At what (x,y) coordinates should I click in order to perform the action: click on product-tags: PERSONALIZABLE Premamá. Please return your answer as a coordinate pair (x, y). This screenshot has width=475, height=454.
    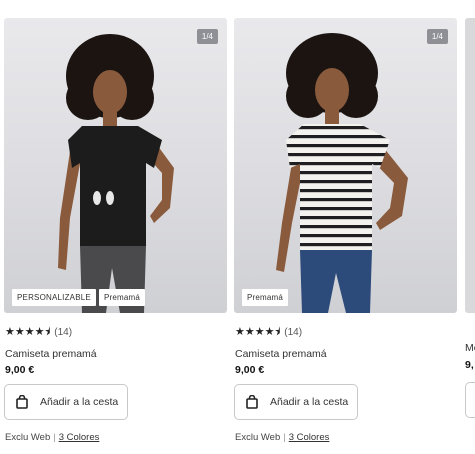
    Looking at the image, I should click on (79, 297).